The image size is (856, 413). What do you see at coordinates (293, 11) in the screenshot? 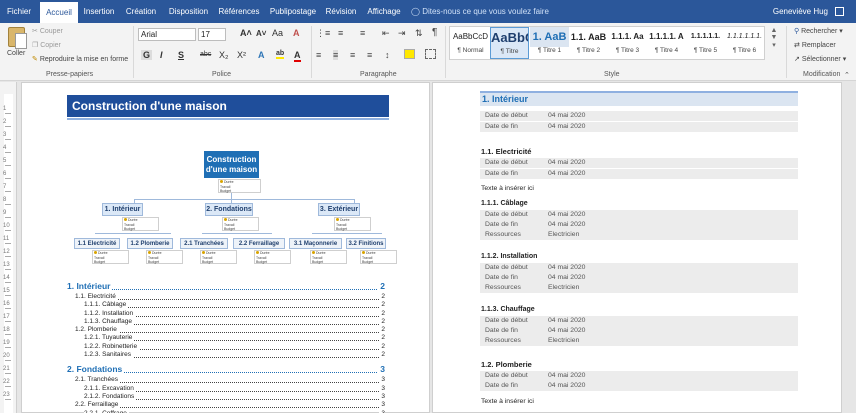
I see `tab-publipostage: Publipostage` at bounding box center [293, 11].